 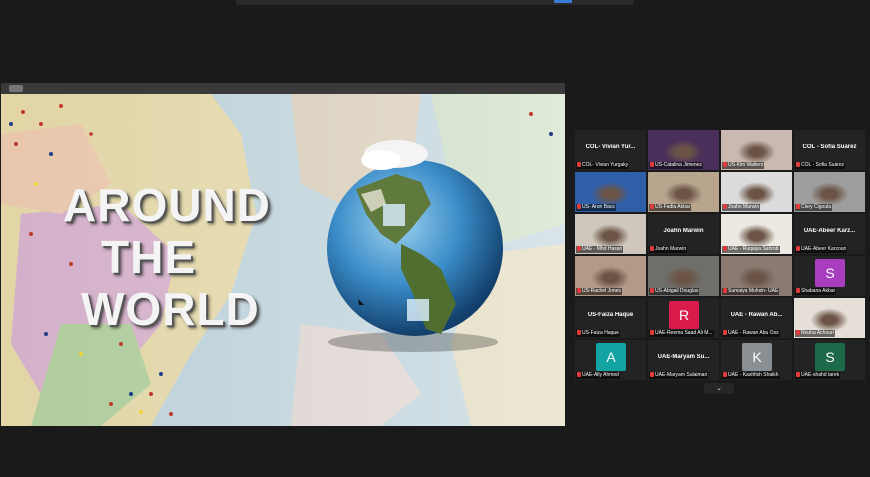 I want to click on participant-tile: UAE - Ruqaiya Sahrob, so click(x=756, y=234).